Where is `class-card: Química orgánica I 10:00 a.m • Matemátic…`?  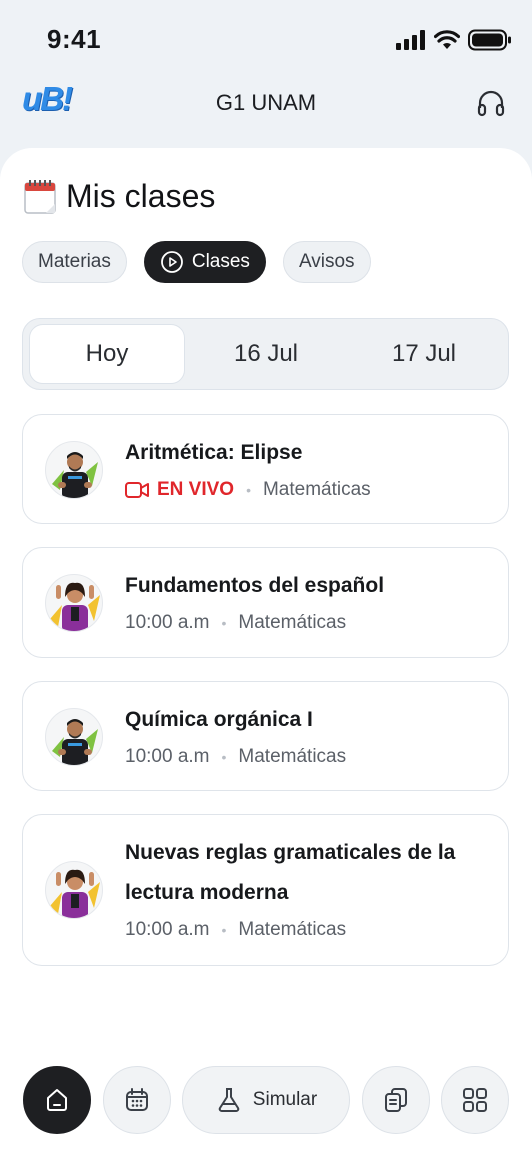 class-card: Química orgánica I 10:00 a.m • Matemátic… is located at coordinates (265, 736).